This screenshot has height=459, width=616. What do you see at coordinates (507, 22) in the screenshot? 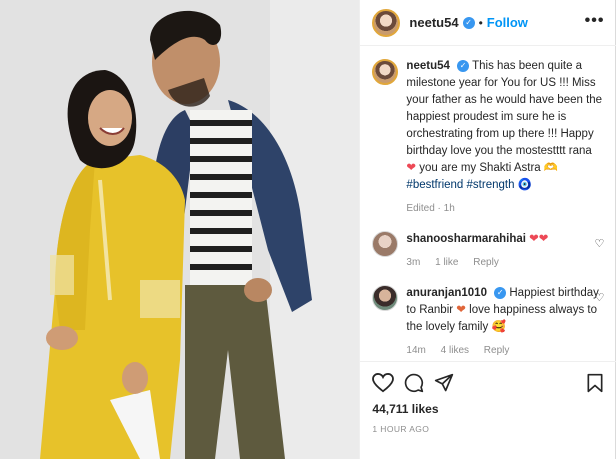
I see `follow-button: Follow` at bounding box center [507, 22].